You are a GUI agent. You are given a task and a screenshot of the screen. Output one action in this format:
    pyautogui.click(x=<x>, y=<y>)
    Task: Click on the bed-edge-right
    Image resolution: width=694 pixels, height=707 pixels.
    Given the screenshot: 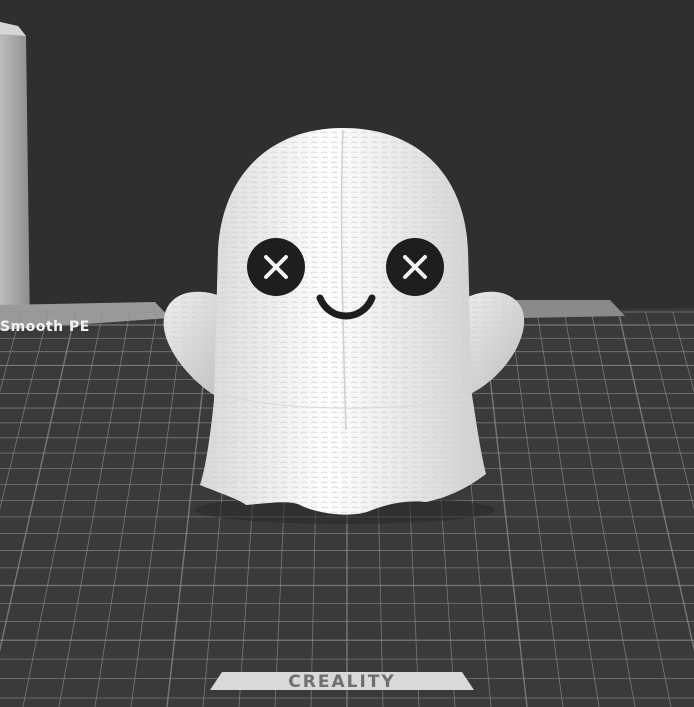 What is the action you would take?
    pyautogui.click(x=567, y=309)
    